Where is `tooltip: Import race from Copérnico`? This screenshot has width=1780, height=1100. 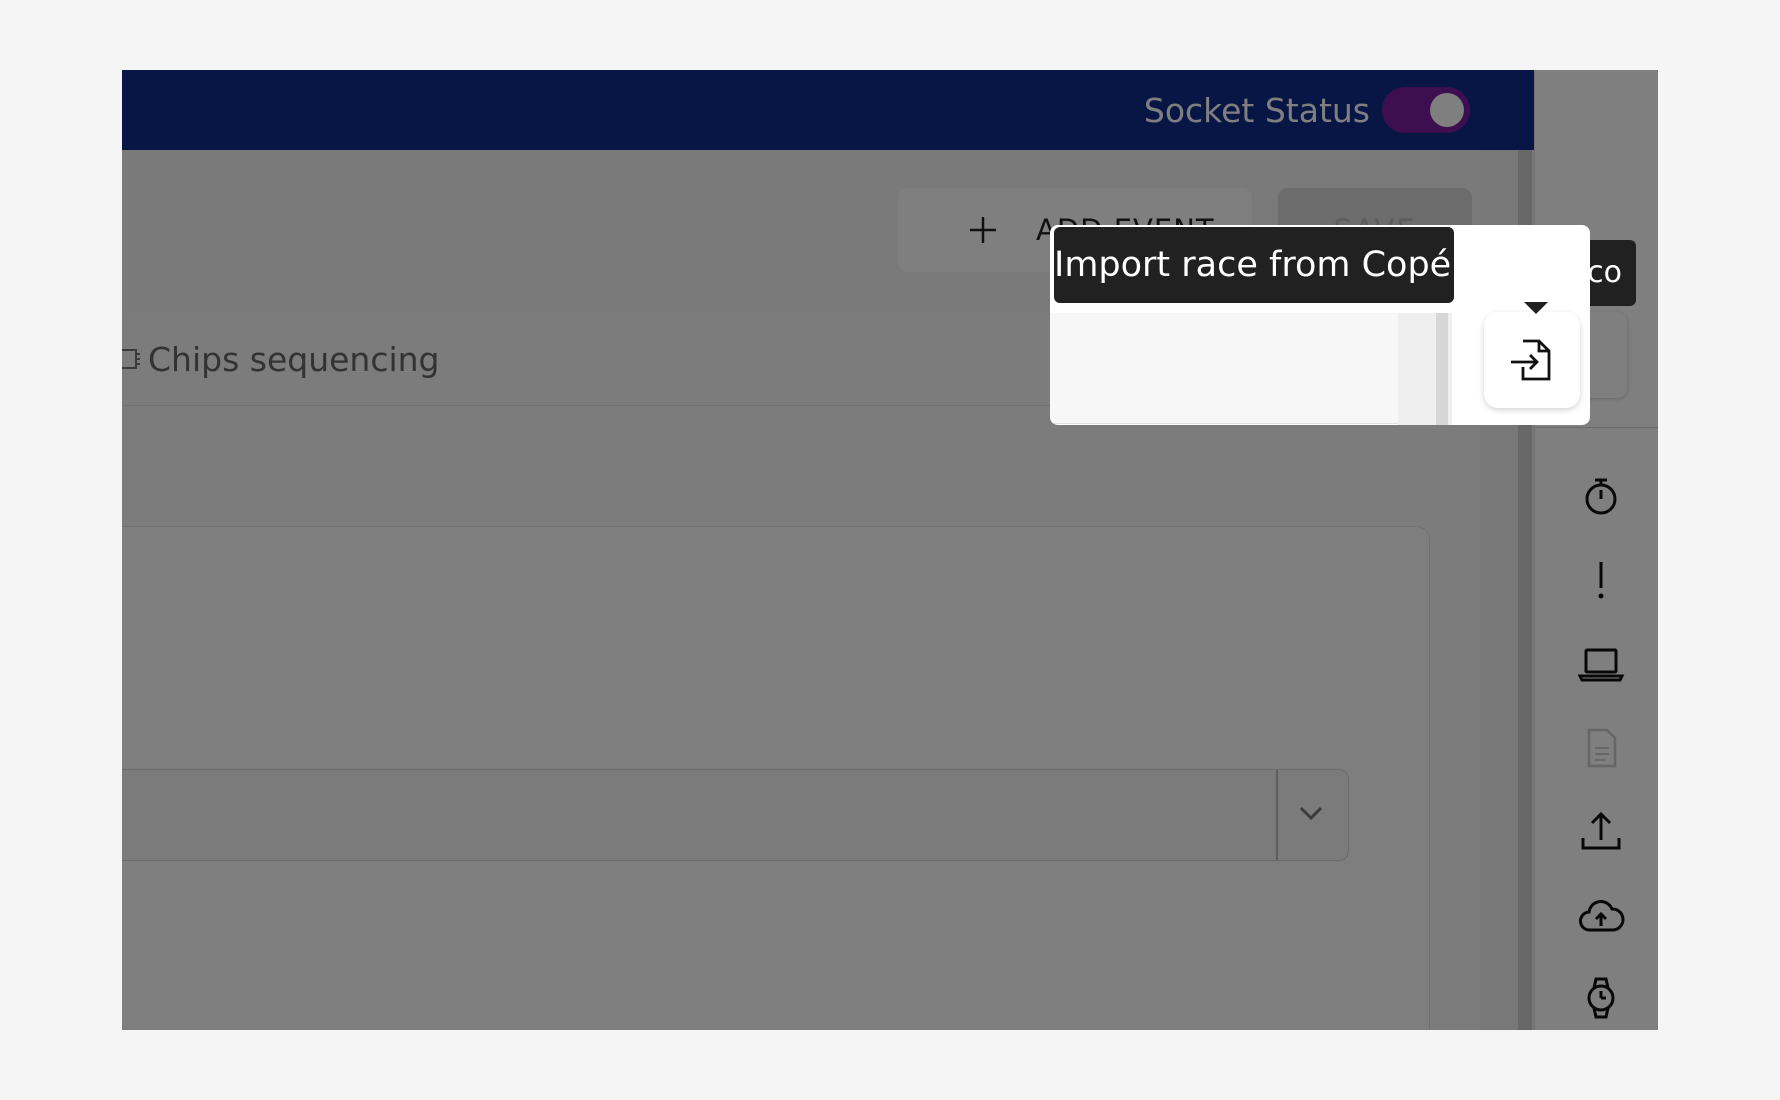
tooltip: Import race from Copérnico is located at coordinates (1318, 270).